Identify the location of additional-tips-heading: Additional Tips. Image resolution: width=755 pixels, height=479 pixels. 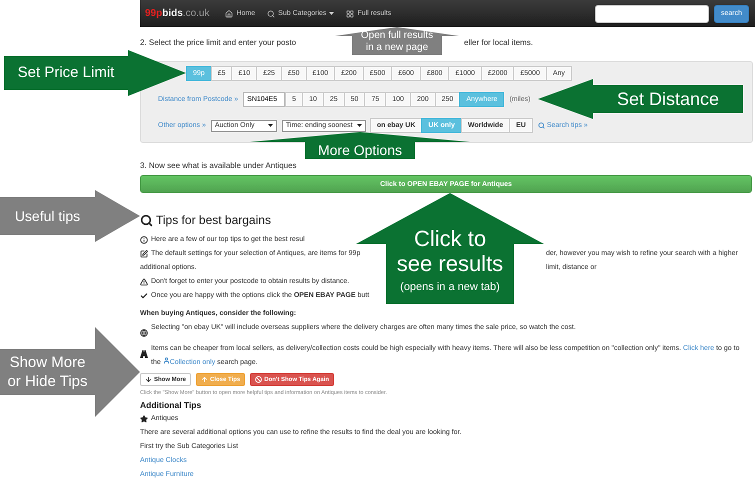
(171, 405).